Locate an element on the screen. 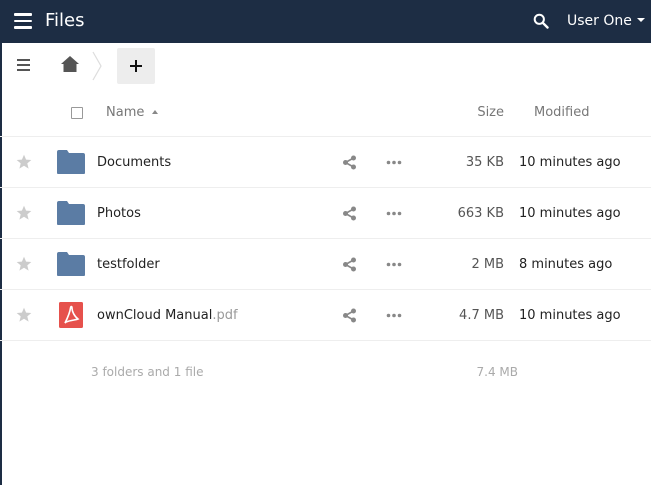 This screenshot has width=651, height=485. file-size: 35 KB is located at coordinates (484, 162).